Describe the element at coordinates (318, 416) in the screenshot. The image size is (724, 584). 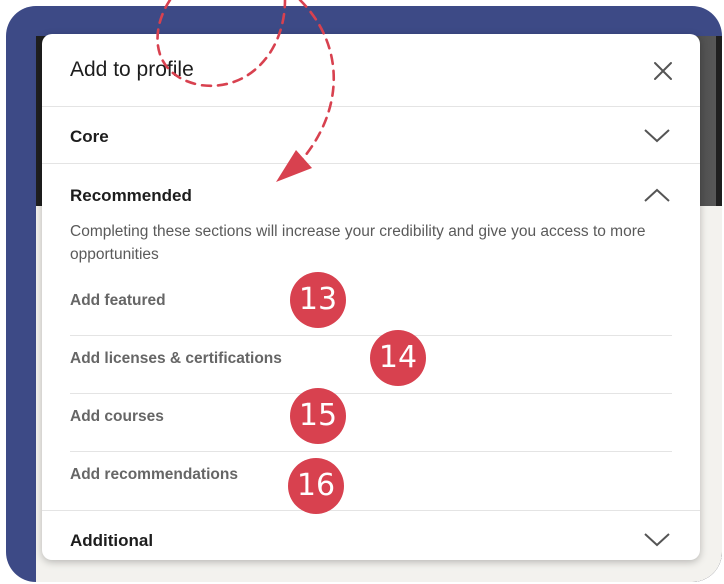
I see `step-badge-15: 15` at that location.